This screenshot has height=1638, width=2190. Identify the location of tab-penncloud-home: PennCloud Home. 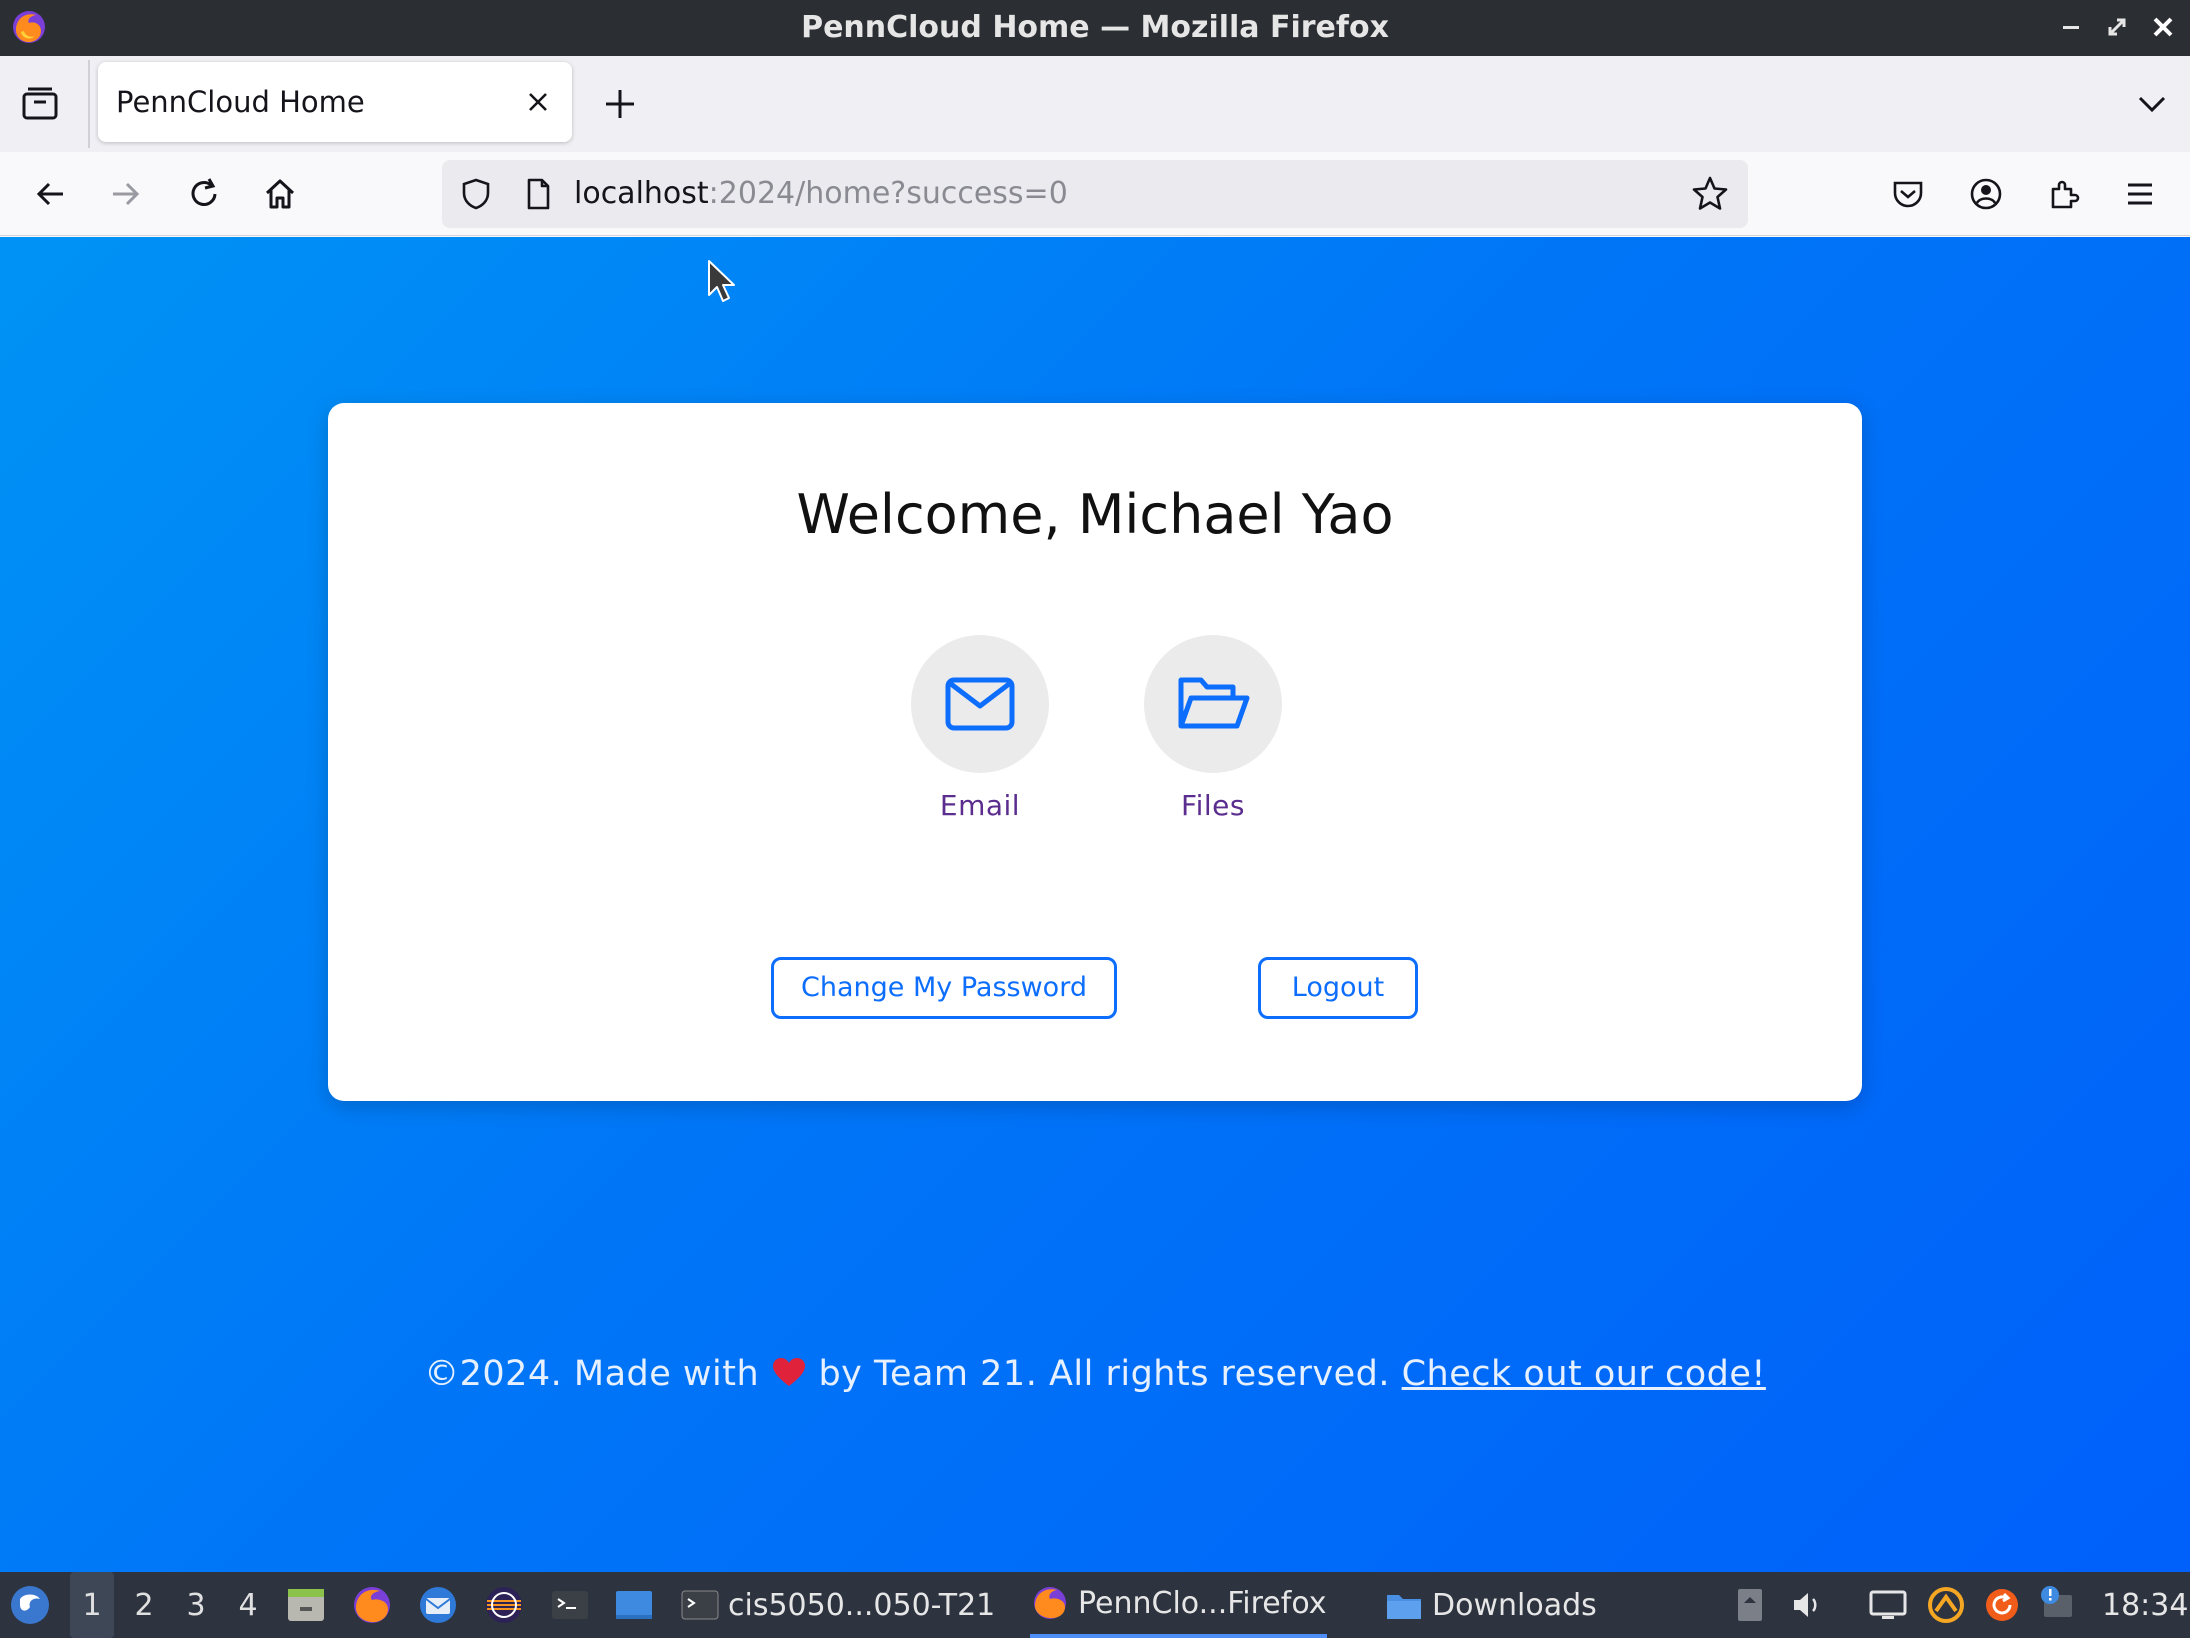
(335, 102).